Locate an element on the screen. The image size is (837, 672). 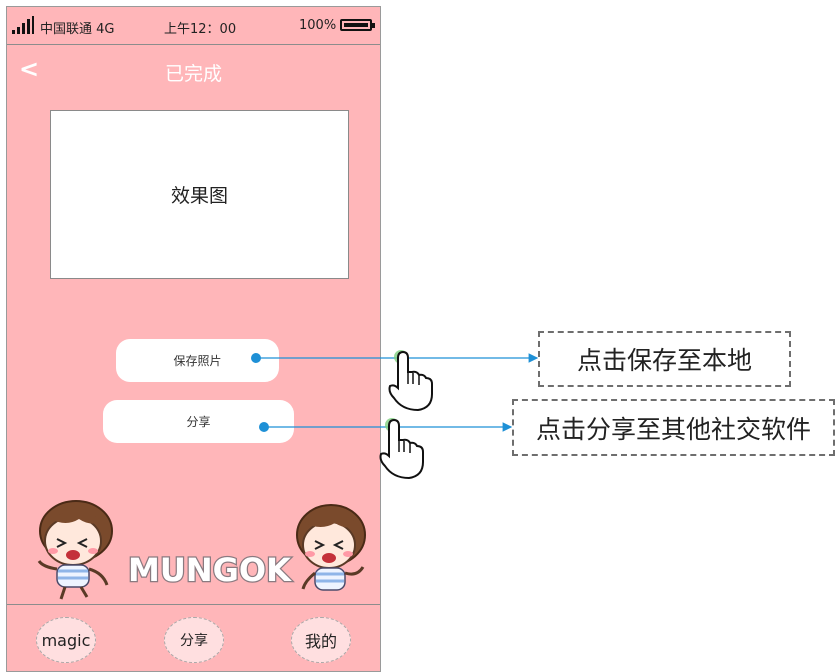
tab-mine-label: 我的 is located at coordinates (320, 641).